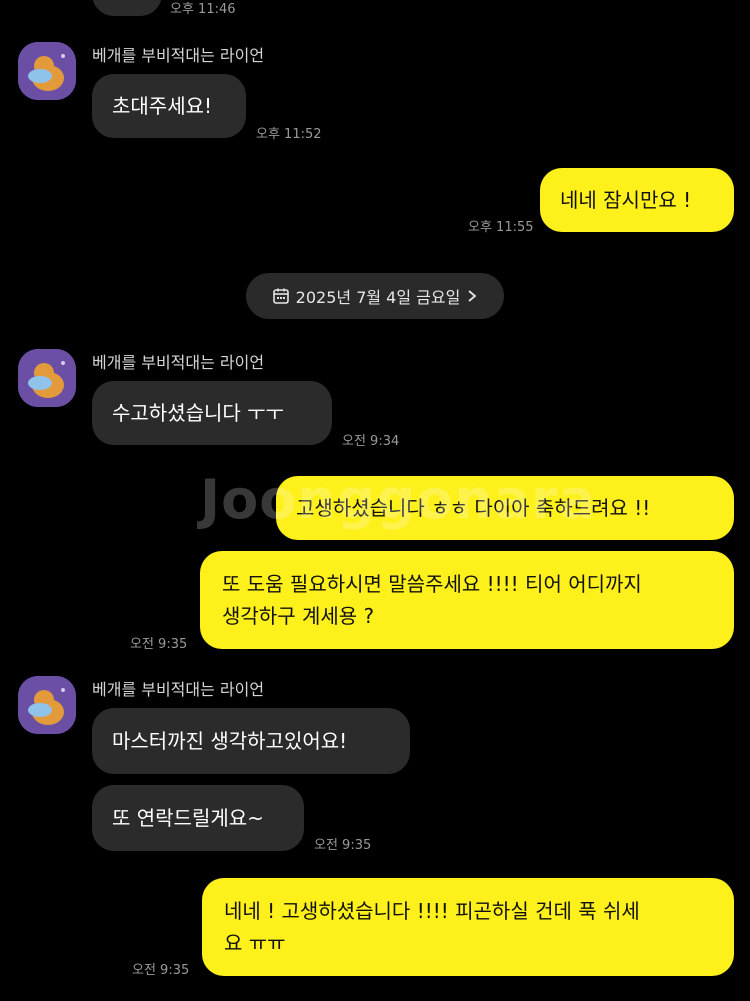 The image size is (750, 1001). What do you see at coordinates (432, 584) in the screenshot?
I see `message-line: 또 도움 필요하시면 말씀주세요 !!!! 티어 어디까지` at bounding box center [432, 584].